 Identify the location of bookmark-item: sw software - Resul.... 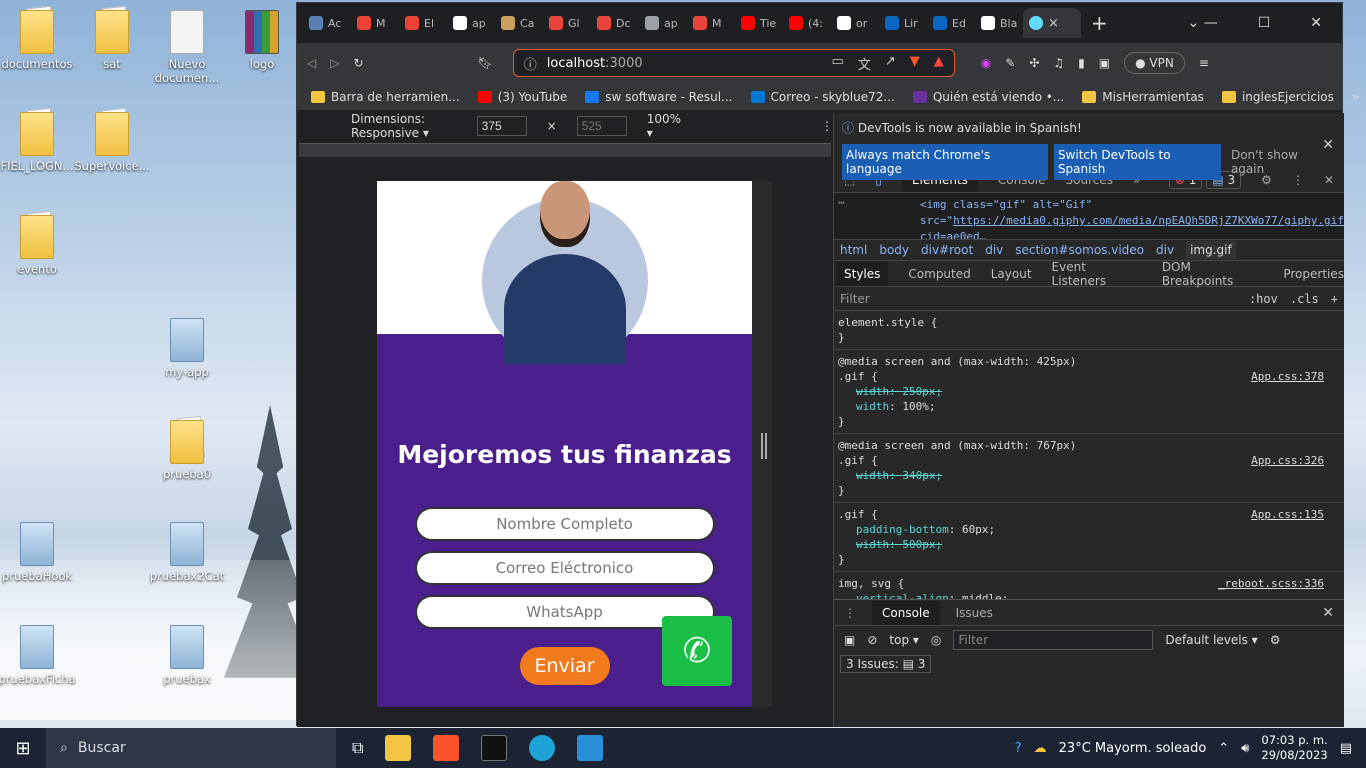
(659, 97).